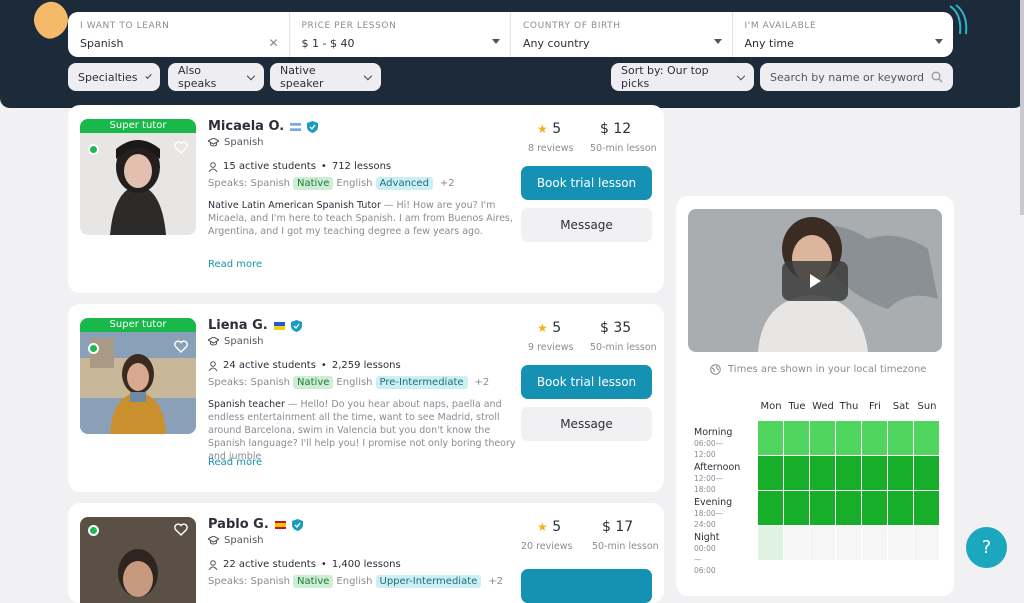 The height and width of the screenshot is (603, 1024). Describe the element at coordinates (827, 369) in the screenshot. I see `timezone-text: Times are shown in your local timezone` at that location.